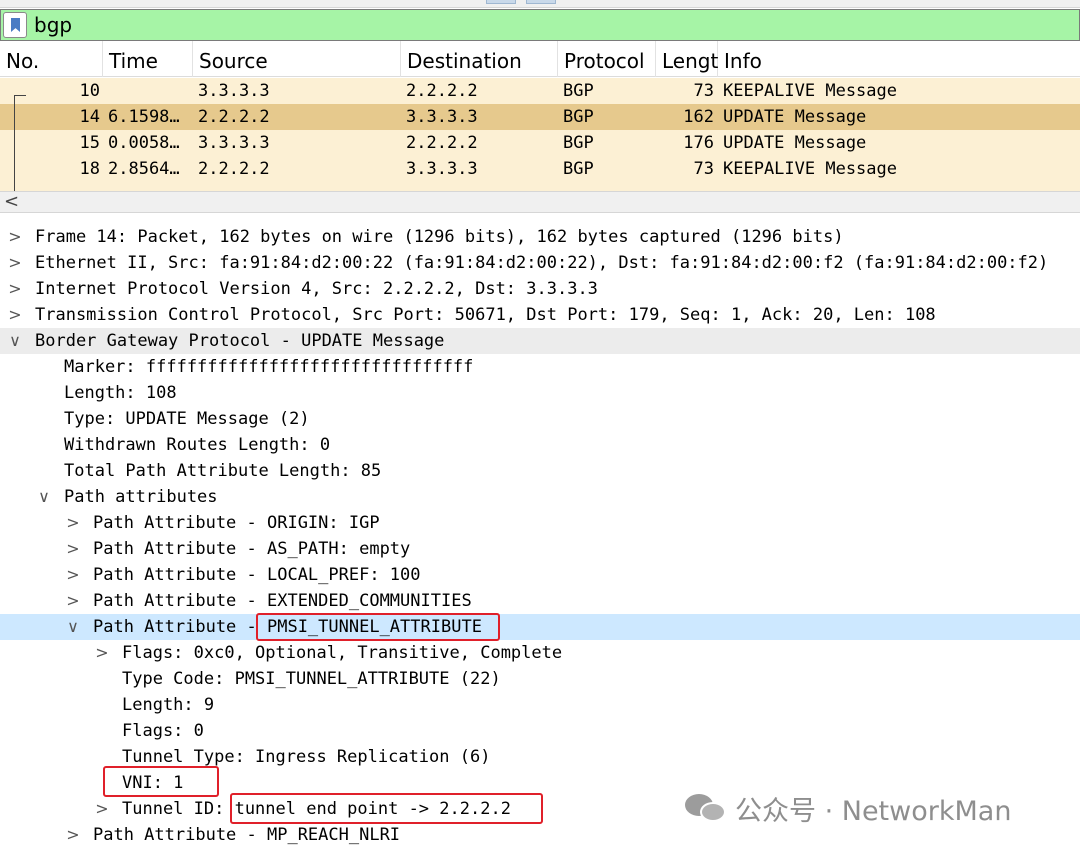 This screenshot has width=1080, height=851. I want to click on tree-item-as-path: > Path Attribute - AS_PATH: empty, so click(540, 549).